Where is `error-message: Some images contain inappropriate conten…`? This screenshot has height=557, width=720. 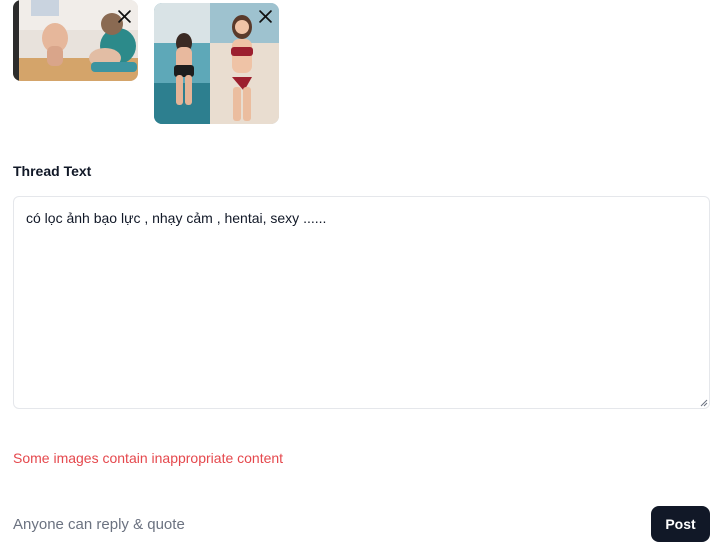 error-message: Some images contain inappropriate conten… is located at coordinates (148, 458).